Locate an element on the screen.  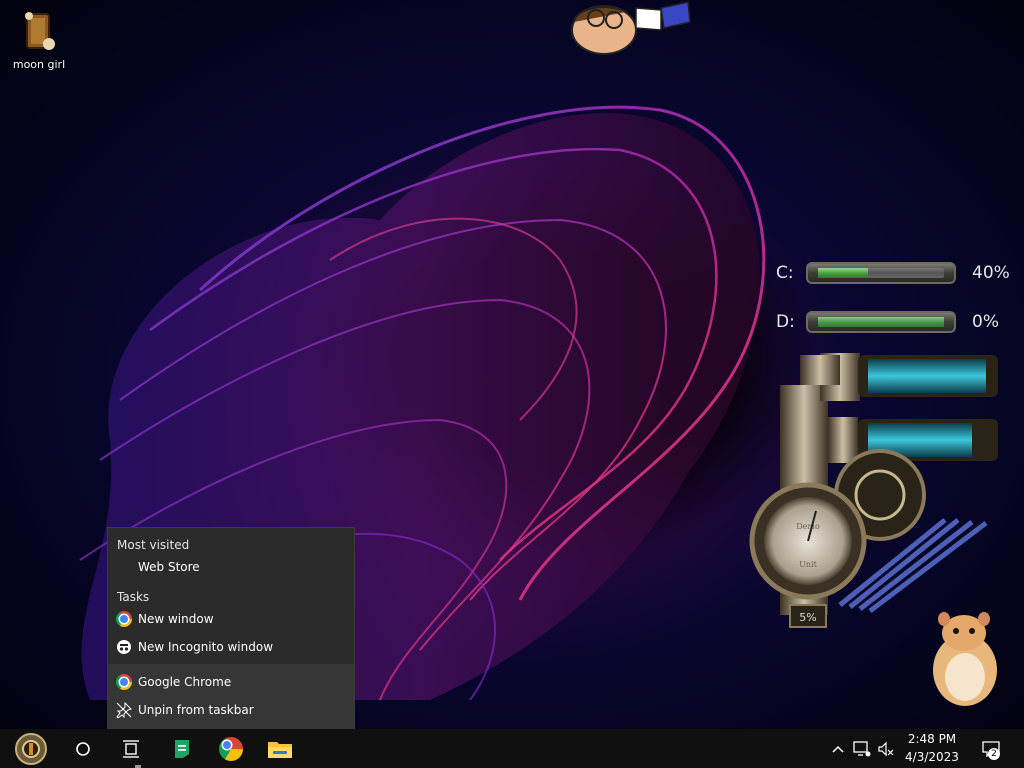
jump-list-item-google-chrome: Google Chrome is located at coordinates (231, 682).